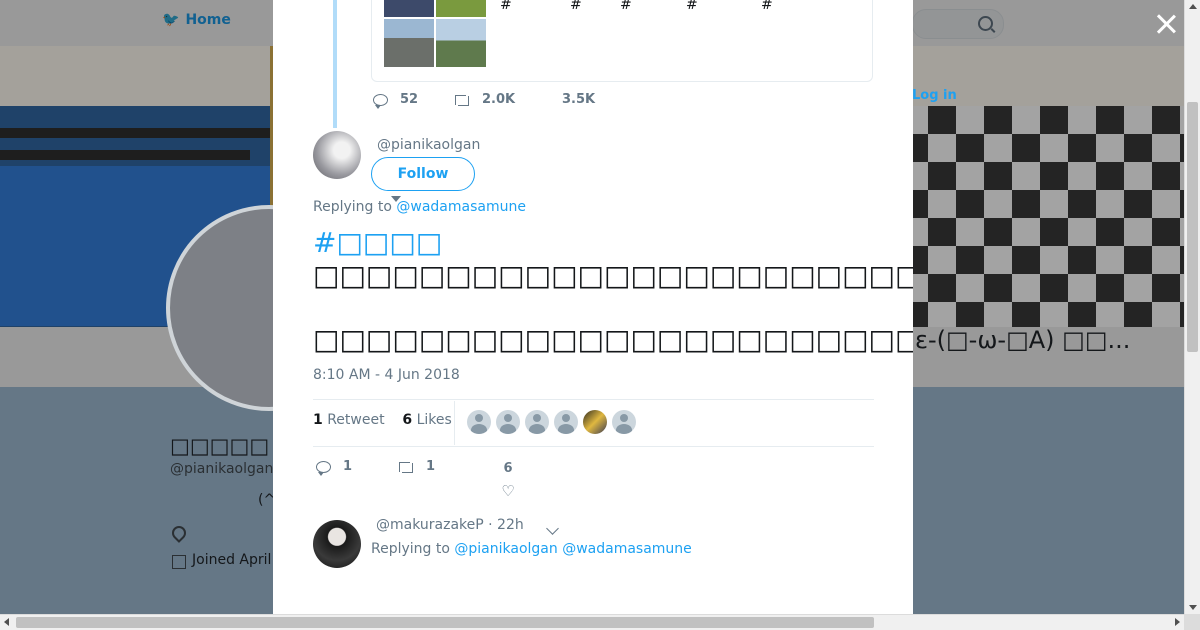 This screenshot has height=630, width=1200. I want to click on thread-line, so click(335, 64).